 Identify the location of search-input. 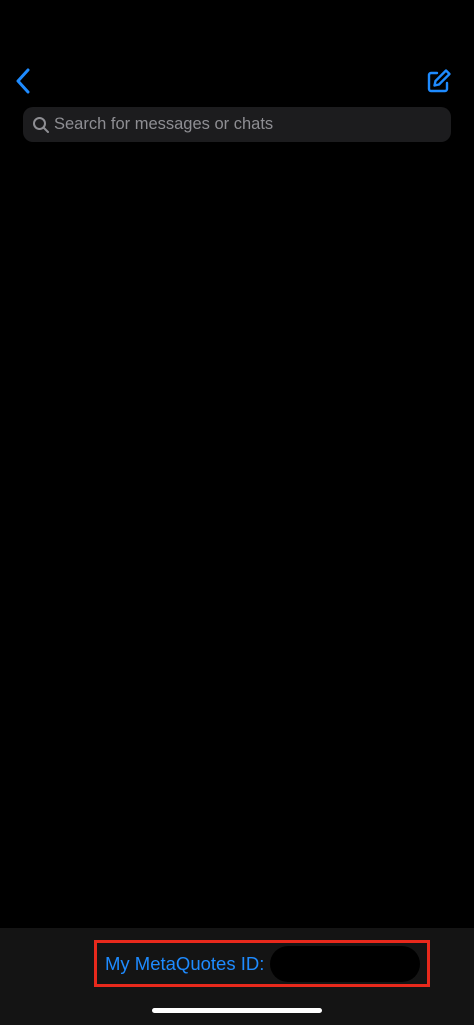
(251, 124).